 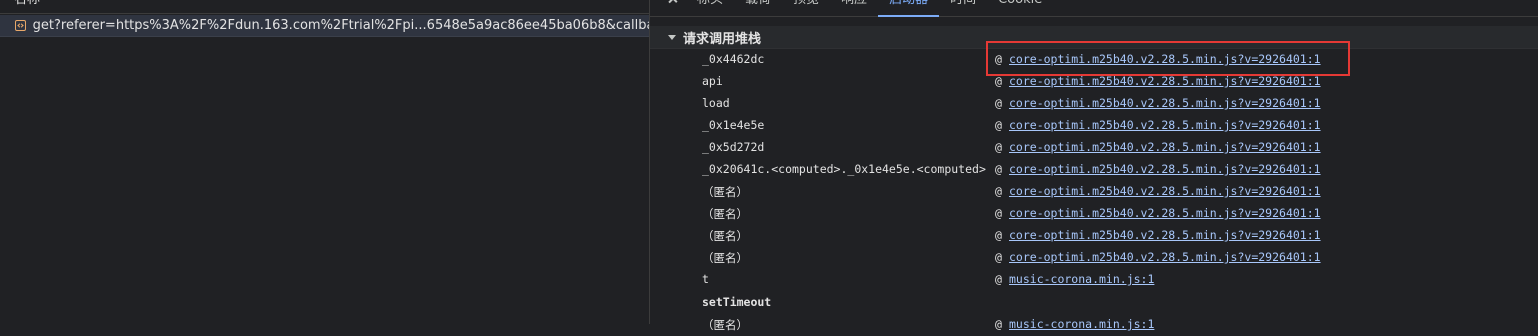 I want to click on async-label: setTimeout, so click(x=737, y=302).